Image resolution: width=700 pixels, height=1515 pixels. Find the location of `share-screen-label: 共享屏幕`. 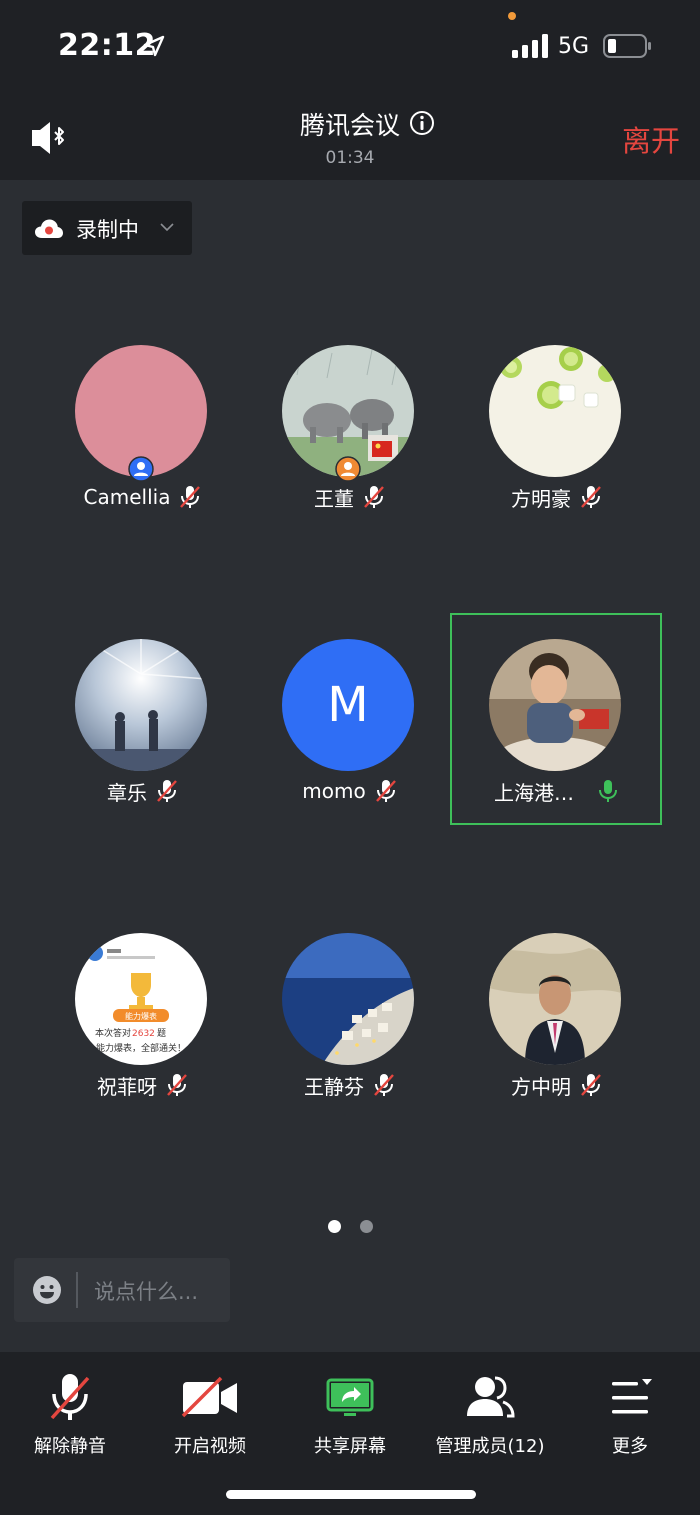

share-screen-label: 共享屏幕 is located at coordinates (350, 1446).